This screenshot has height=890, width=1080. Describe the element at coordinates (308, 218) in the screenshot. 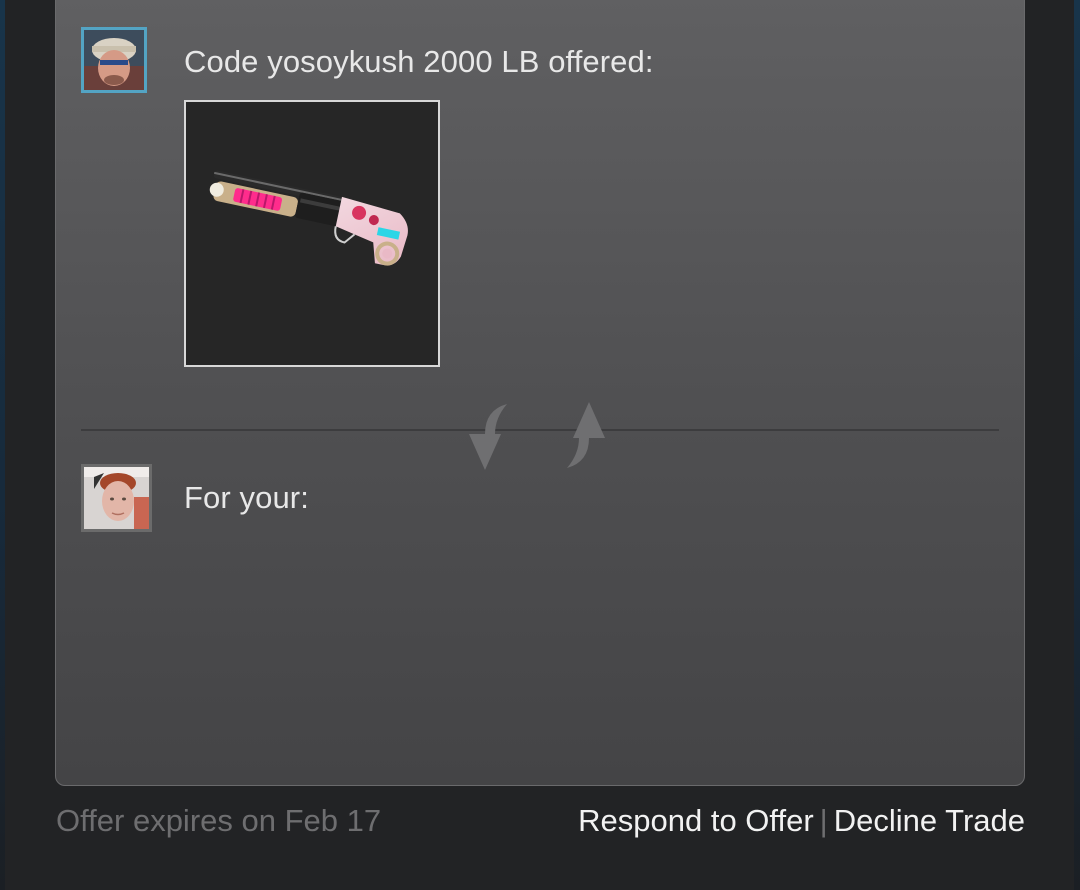

I see `shotgun-item-icon` at that location.